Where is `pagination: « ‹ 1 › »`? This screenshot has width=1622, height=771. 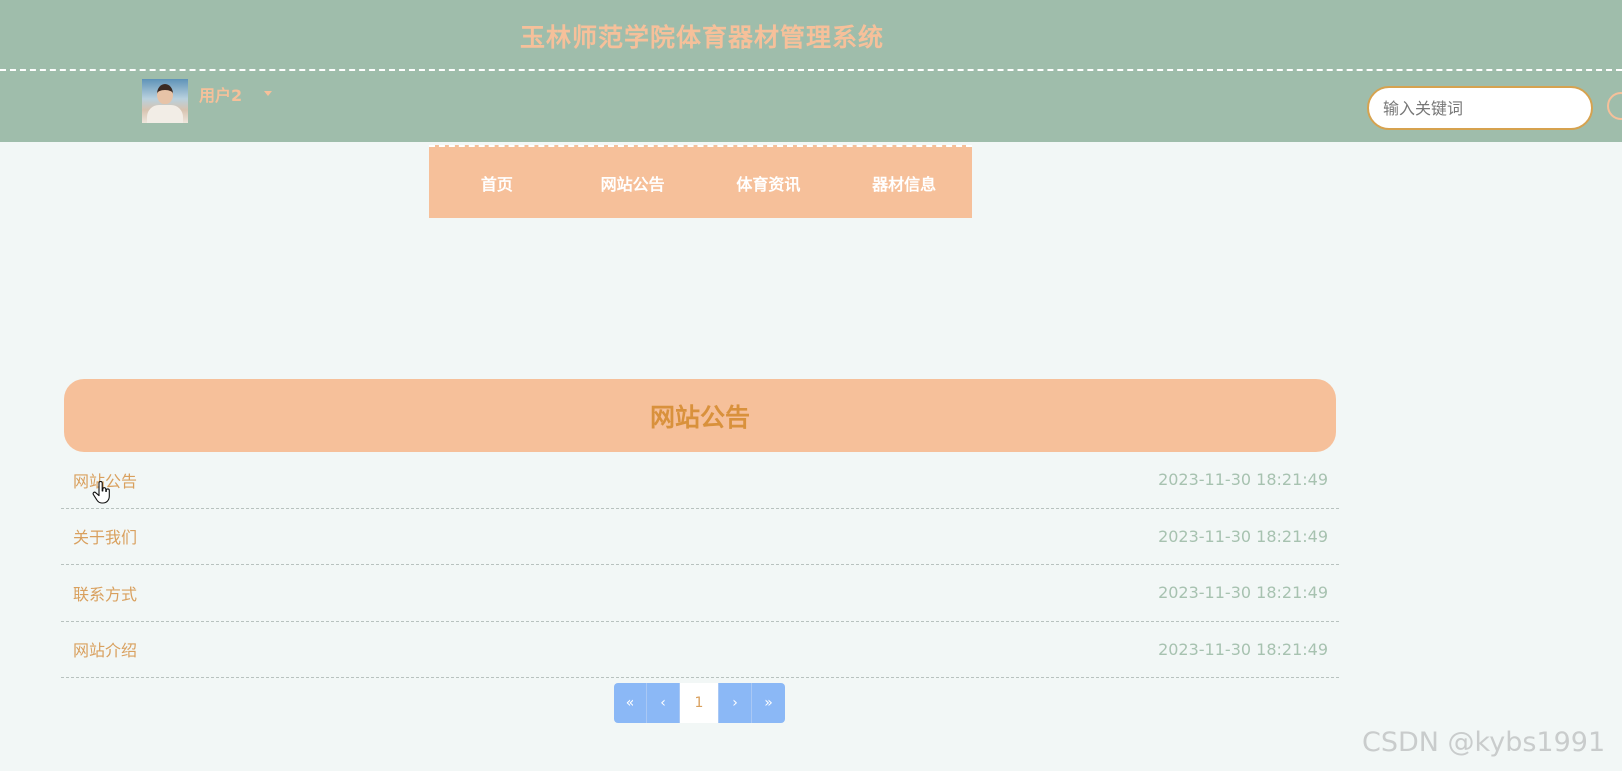
pagination: « ‹ 1 › » is located at coordinates (699, 703).